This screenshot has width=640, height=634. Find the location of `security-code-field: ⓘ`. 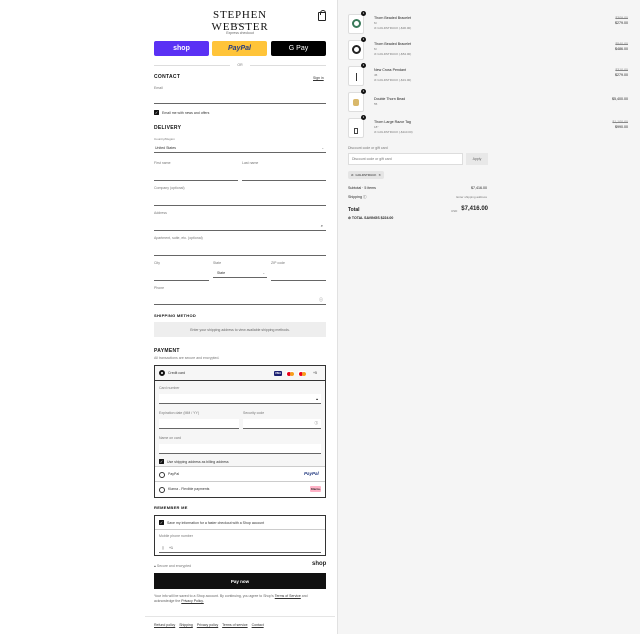

security-code-field: ⓘ is located at coordinates (282, 424).